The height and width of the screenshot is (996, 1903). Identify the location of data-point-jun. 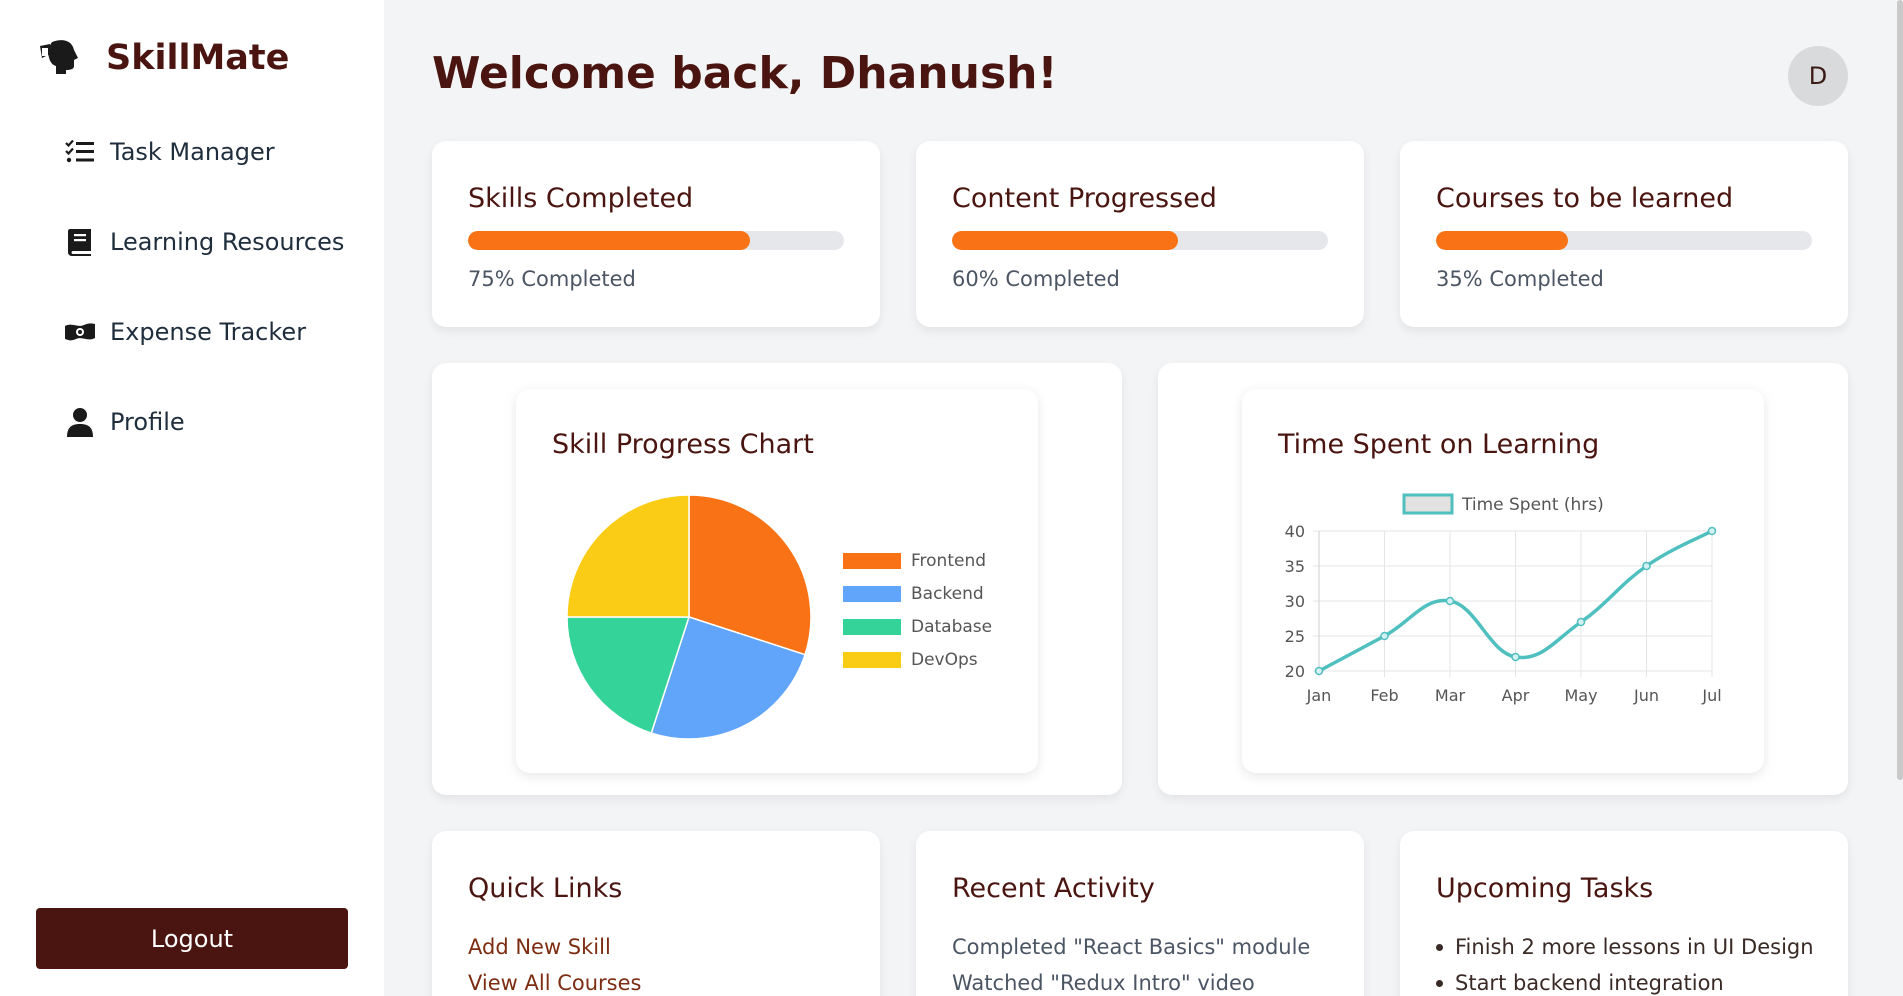
(1646, 566).